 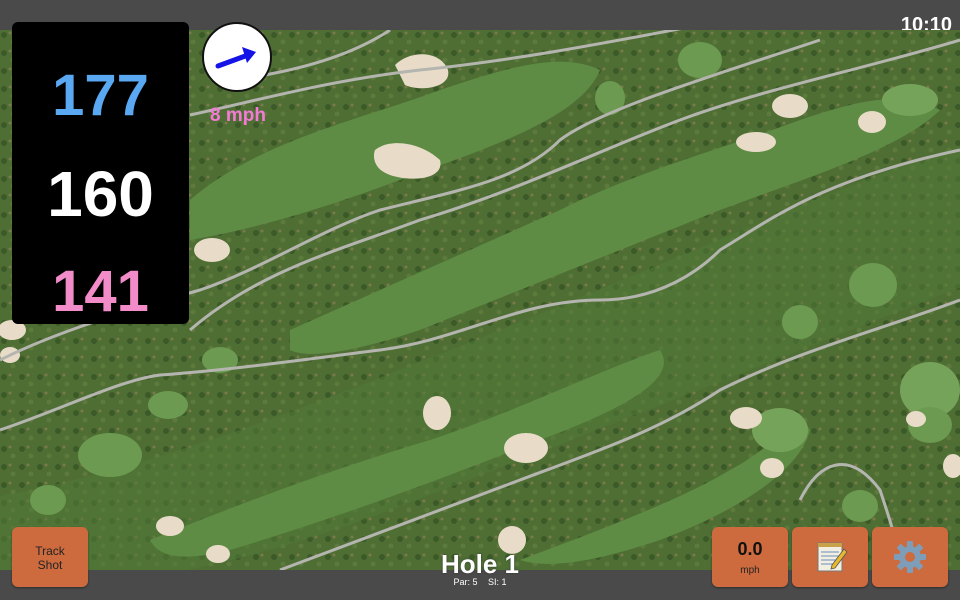 I want to click on front-distance: 141, so click(x=100, y=291).